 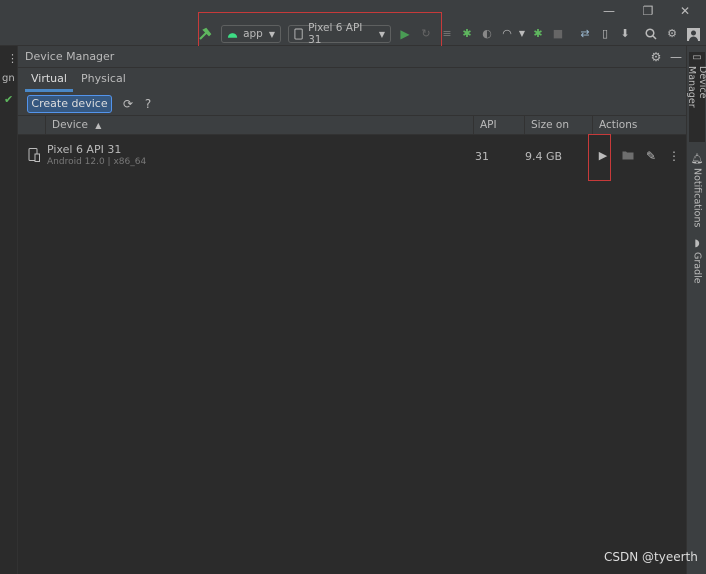 What do you see at coordinates (639, 125) in the screenshot?
I see `column-header-actions: Actions` at bounding box center [639, 125].